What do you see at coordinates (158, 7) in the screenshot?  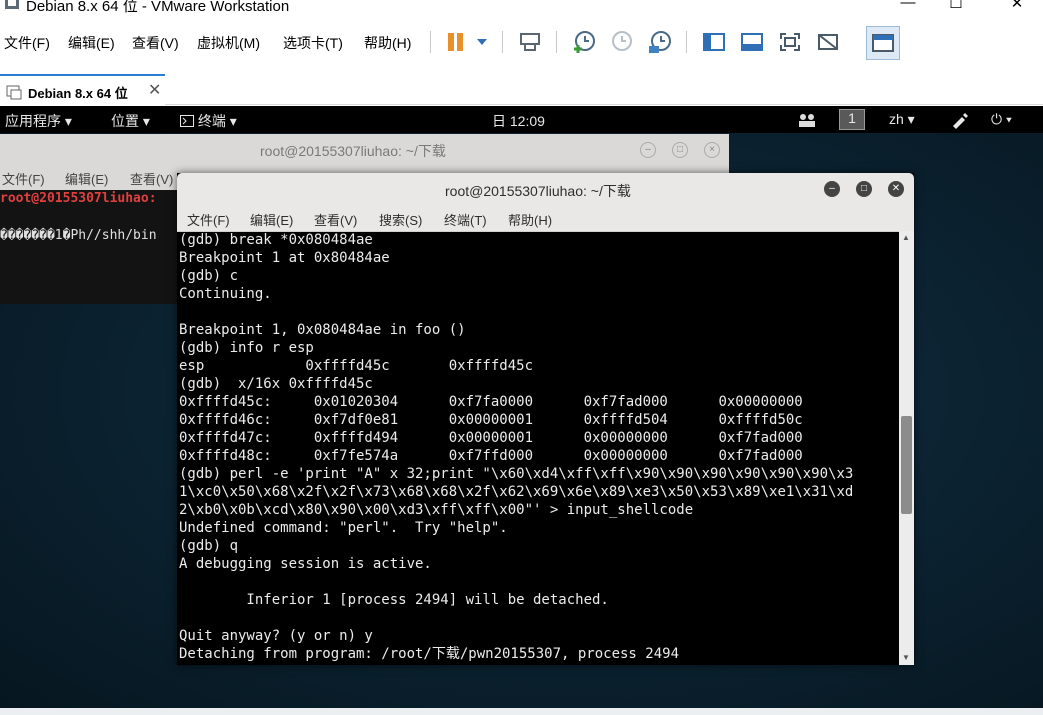 I see `window-title: Debian 8.x 64 位 - VMware Workstation` at bounding box center [158, 7].